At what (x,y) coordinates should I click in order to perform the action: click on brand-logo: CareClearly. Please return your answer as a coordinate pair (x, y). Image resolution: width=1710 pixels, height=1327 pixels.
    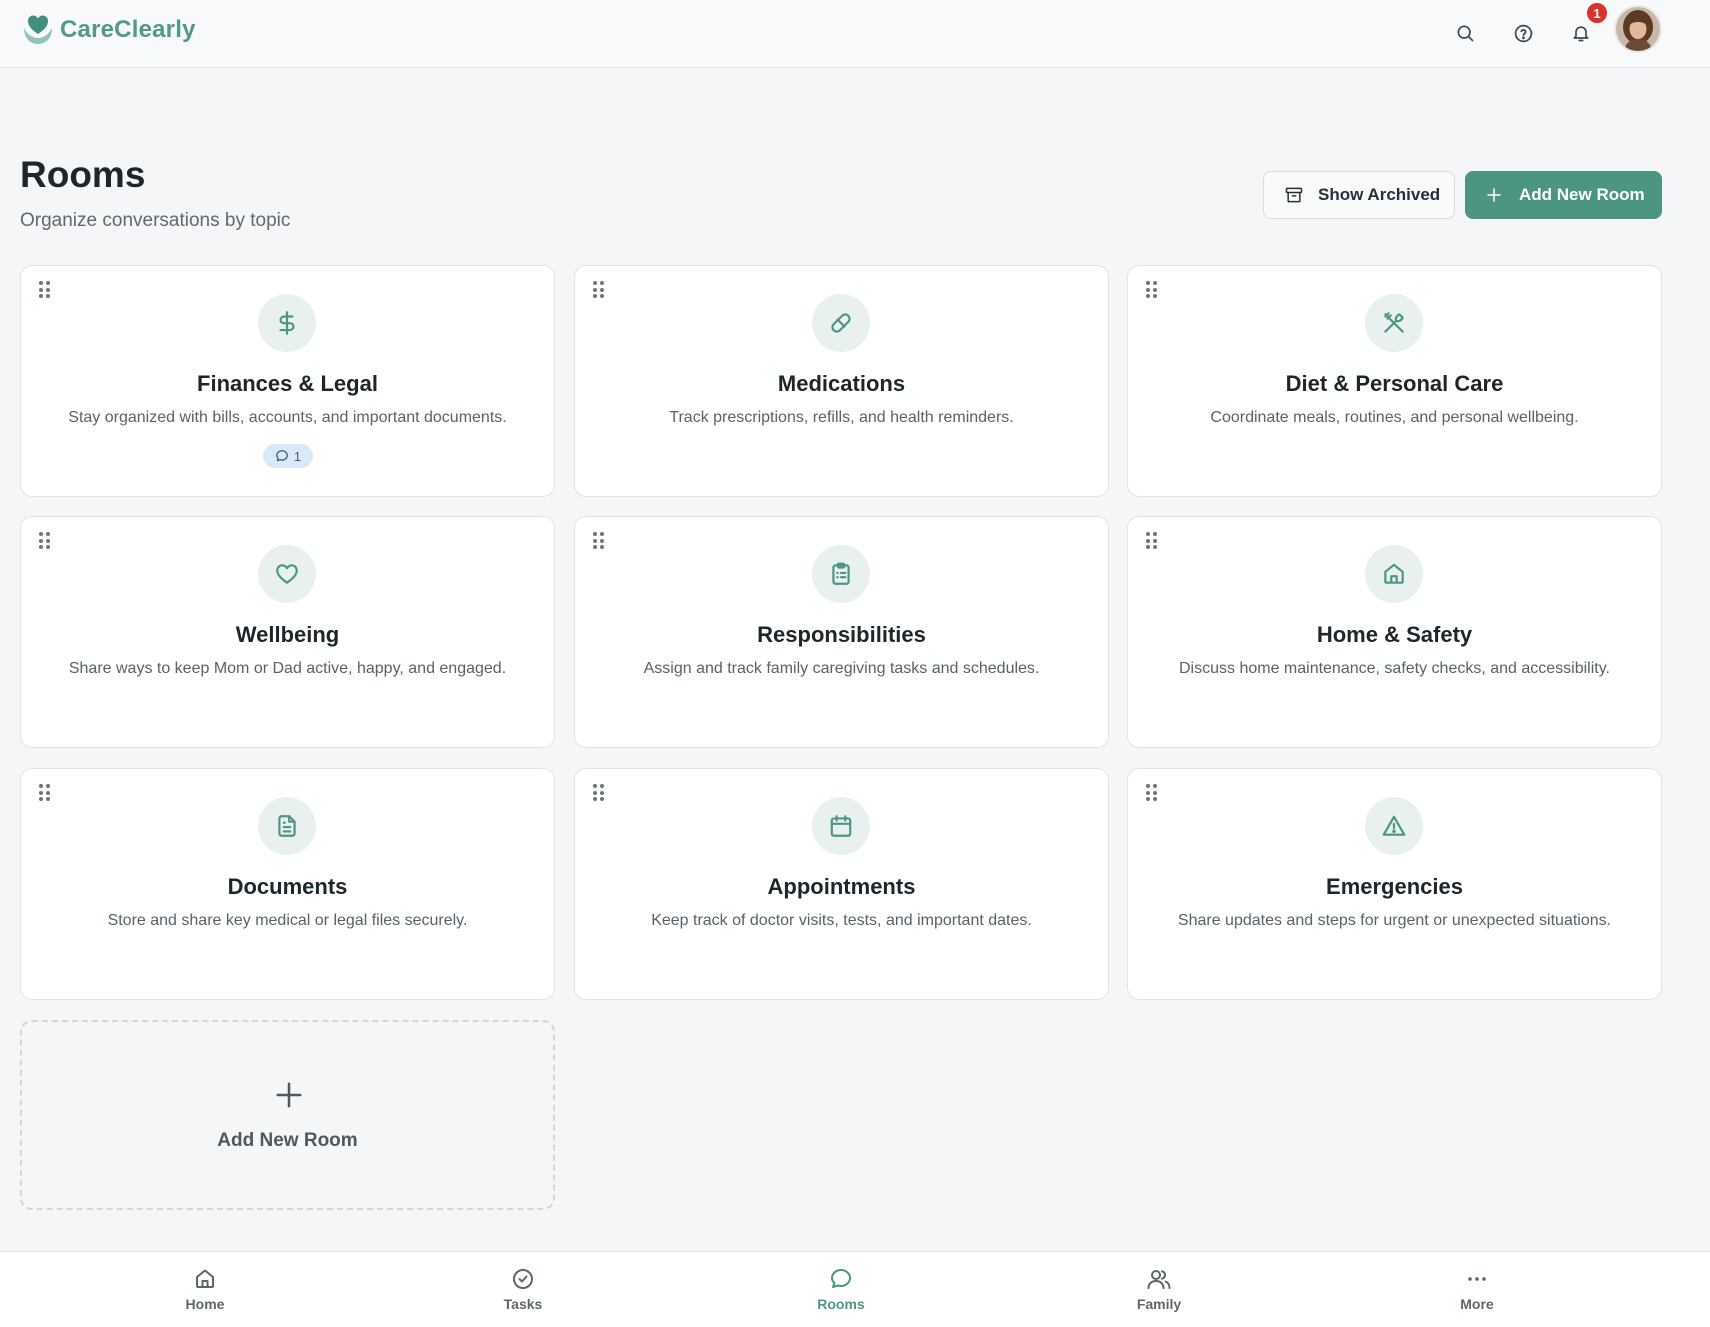
    Looking at the image, I should click on (108, 30).